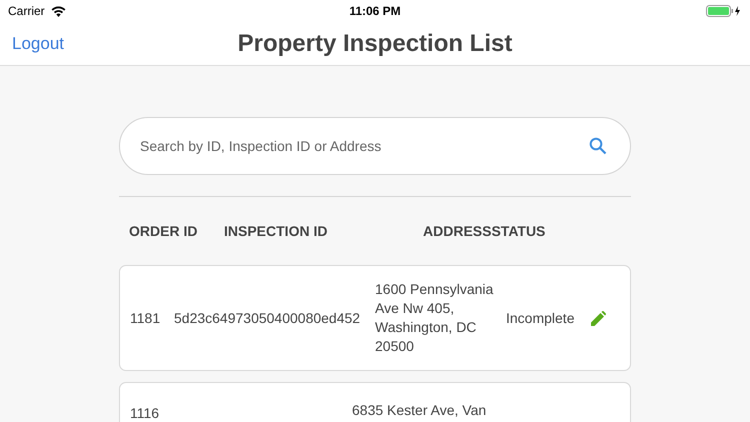  Describe the element at coordinates (163, 231) in the screenshot. I see `column-header: ORDER ID` at that location.